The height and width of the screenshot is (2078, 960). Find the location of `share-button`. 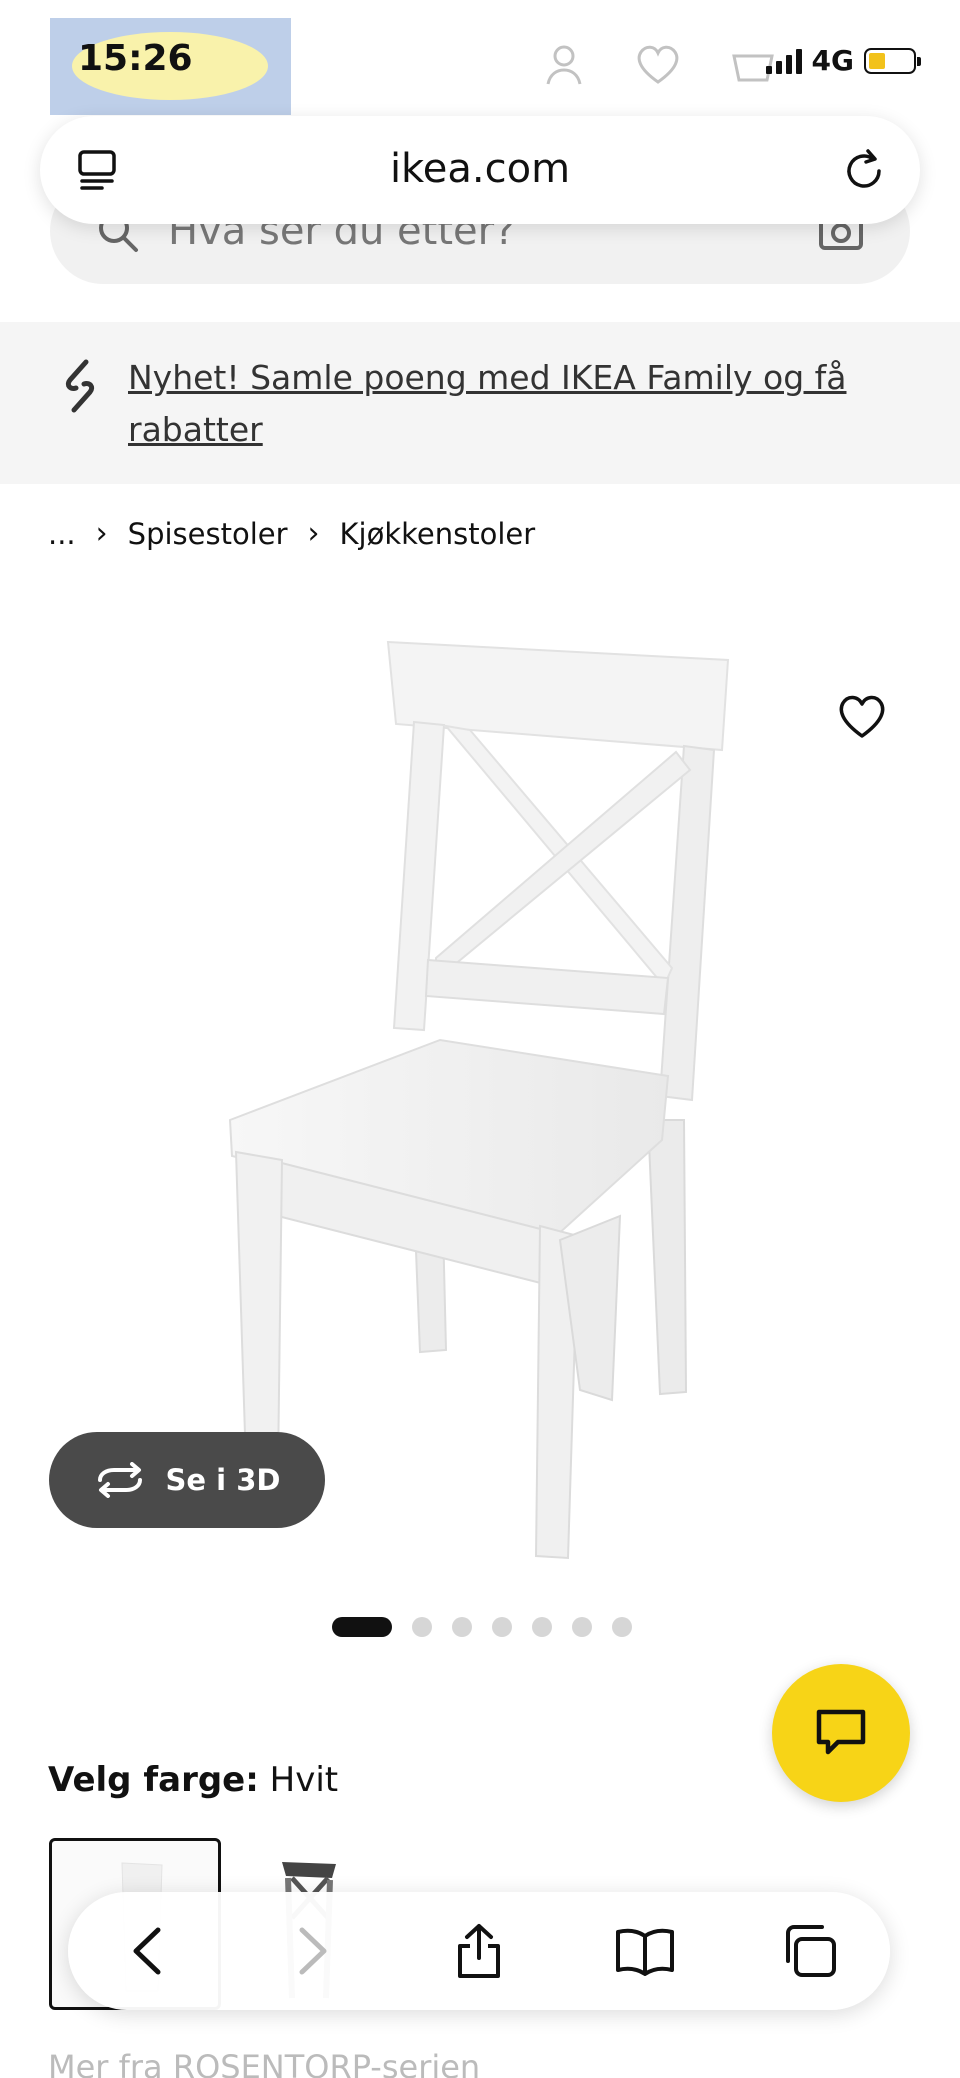

share-button is located at coordinates (479, 1951).